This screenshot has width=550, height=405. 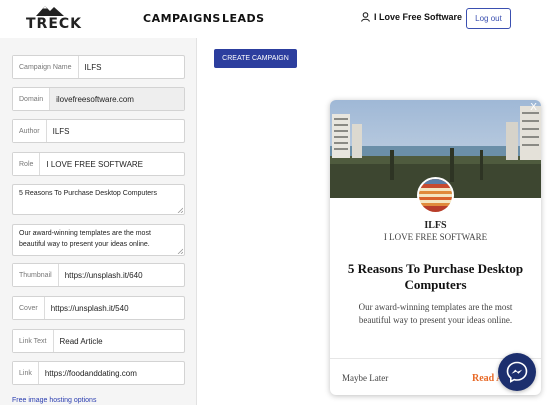 What do you see at coordinates (93, 67) in the screenshot?
I see `campaign-name-input: ILFS` at bounding box center [93, 67].